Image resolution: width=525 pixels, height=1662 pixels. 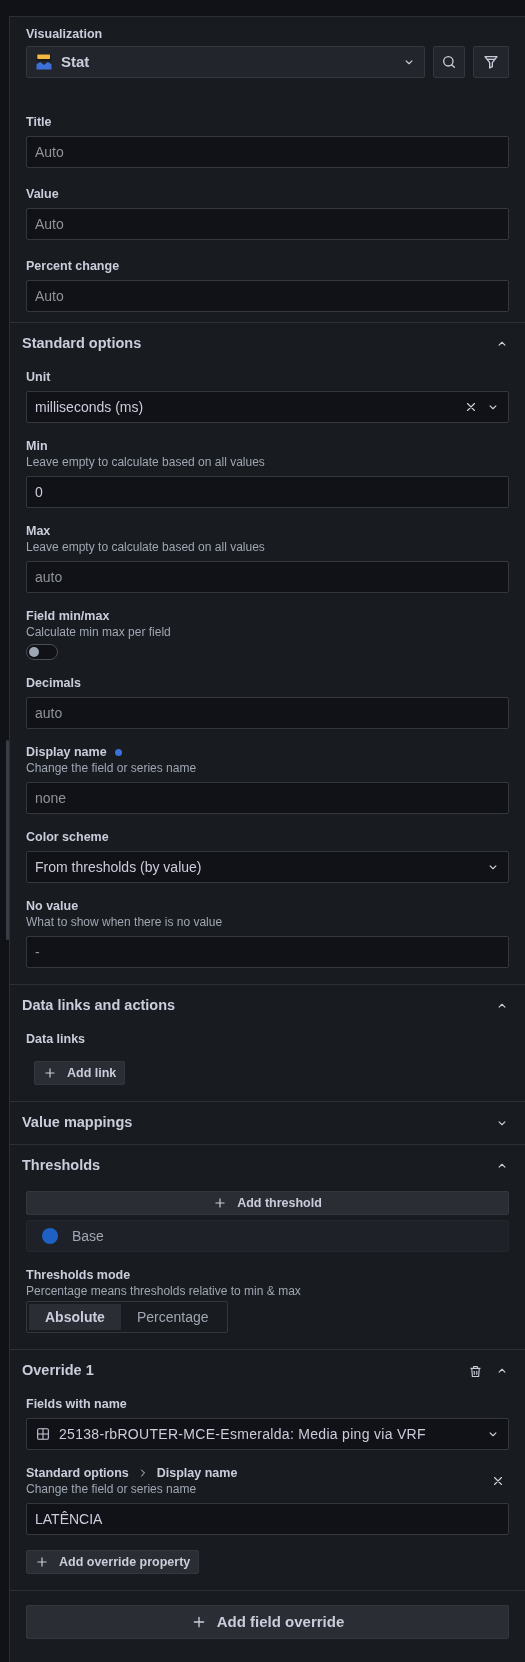 I want to click on field-label: Visualization, so click(x=64, y=34).